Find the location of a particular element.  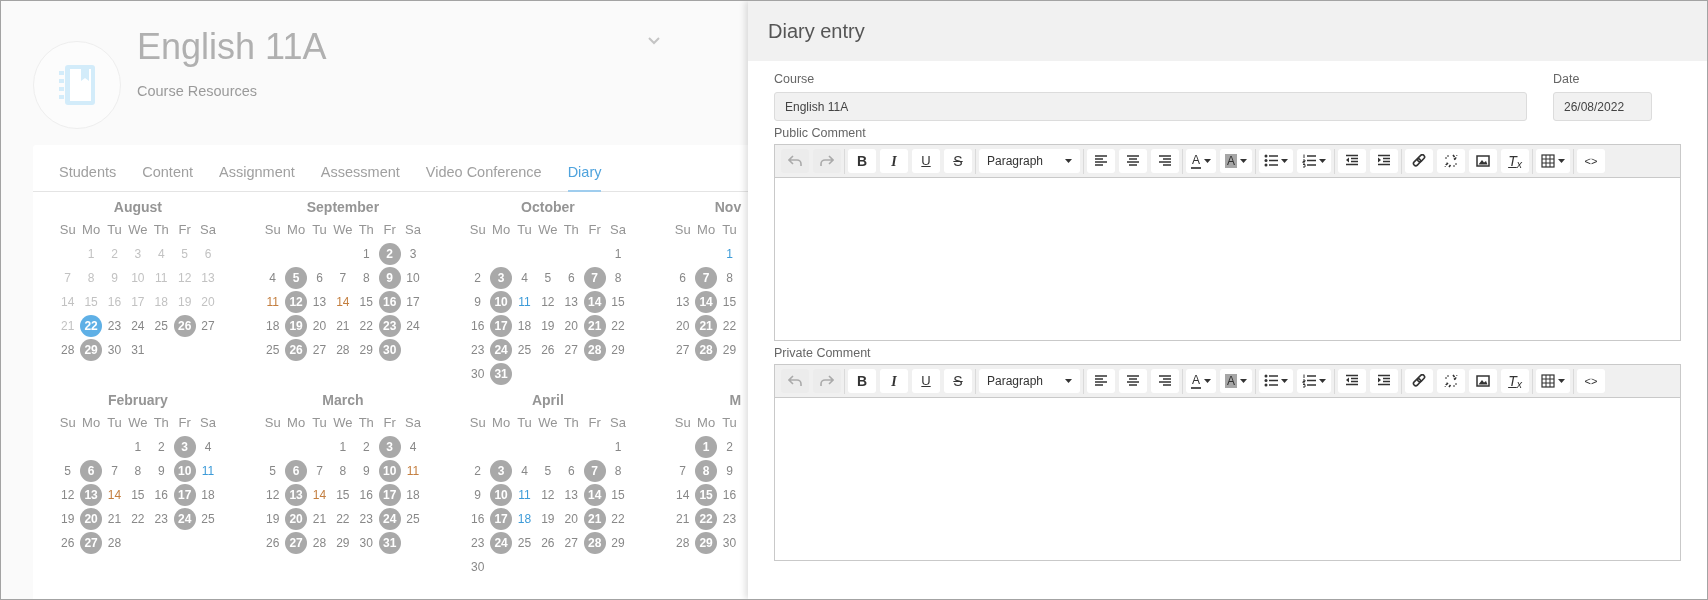

calendar-day: 18 is located at coordinates (161, 302).